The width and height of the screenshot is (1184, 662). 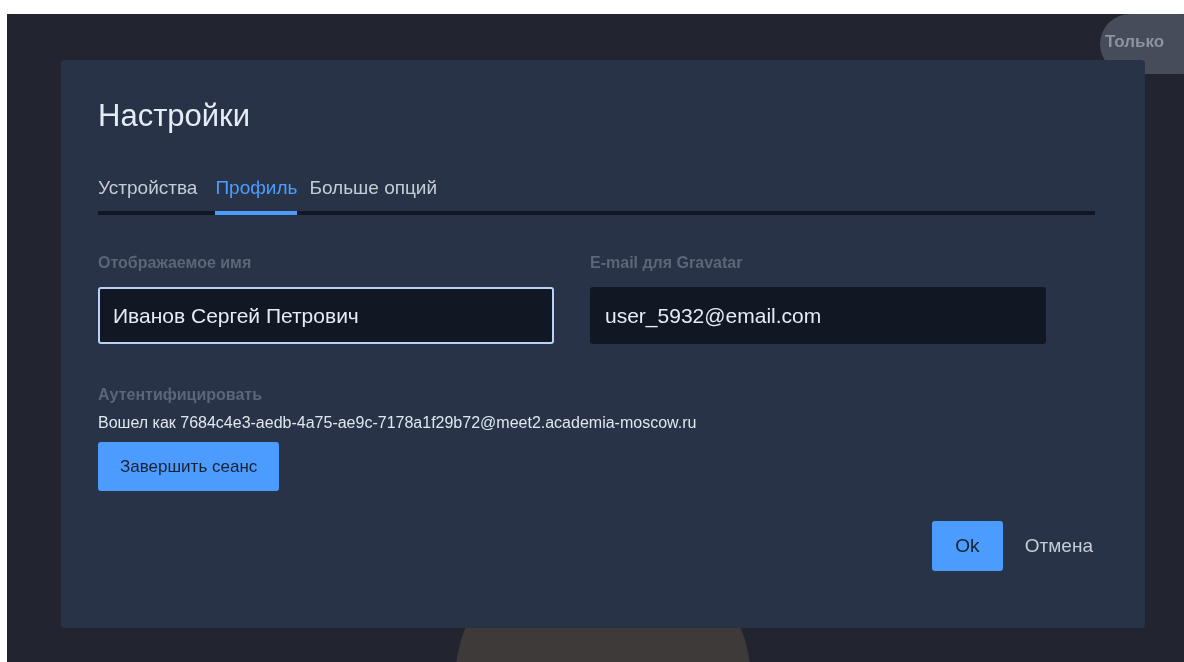 What do you see at coordinates (398, 423) in the screenshot?
I see `login-status-text: Вошел как 7684c4e3-aedb-4a75-ae9c-7178a1f29b72@meet2.academia-moscow.ru` at bounding box center [398, 423].